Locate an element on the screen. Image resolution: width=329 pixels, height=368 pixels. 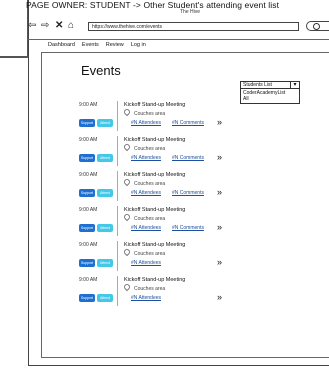
close-icon: ✕ is located at coordinates (59, 26).